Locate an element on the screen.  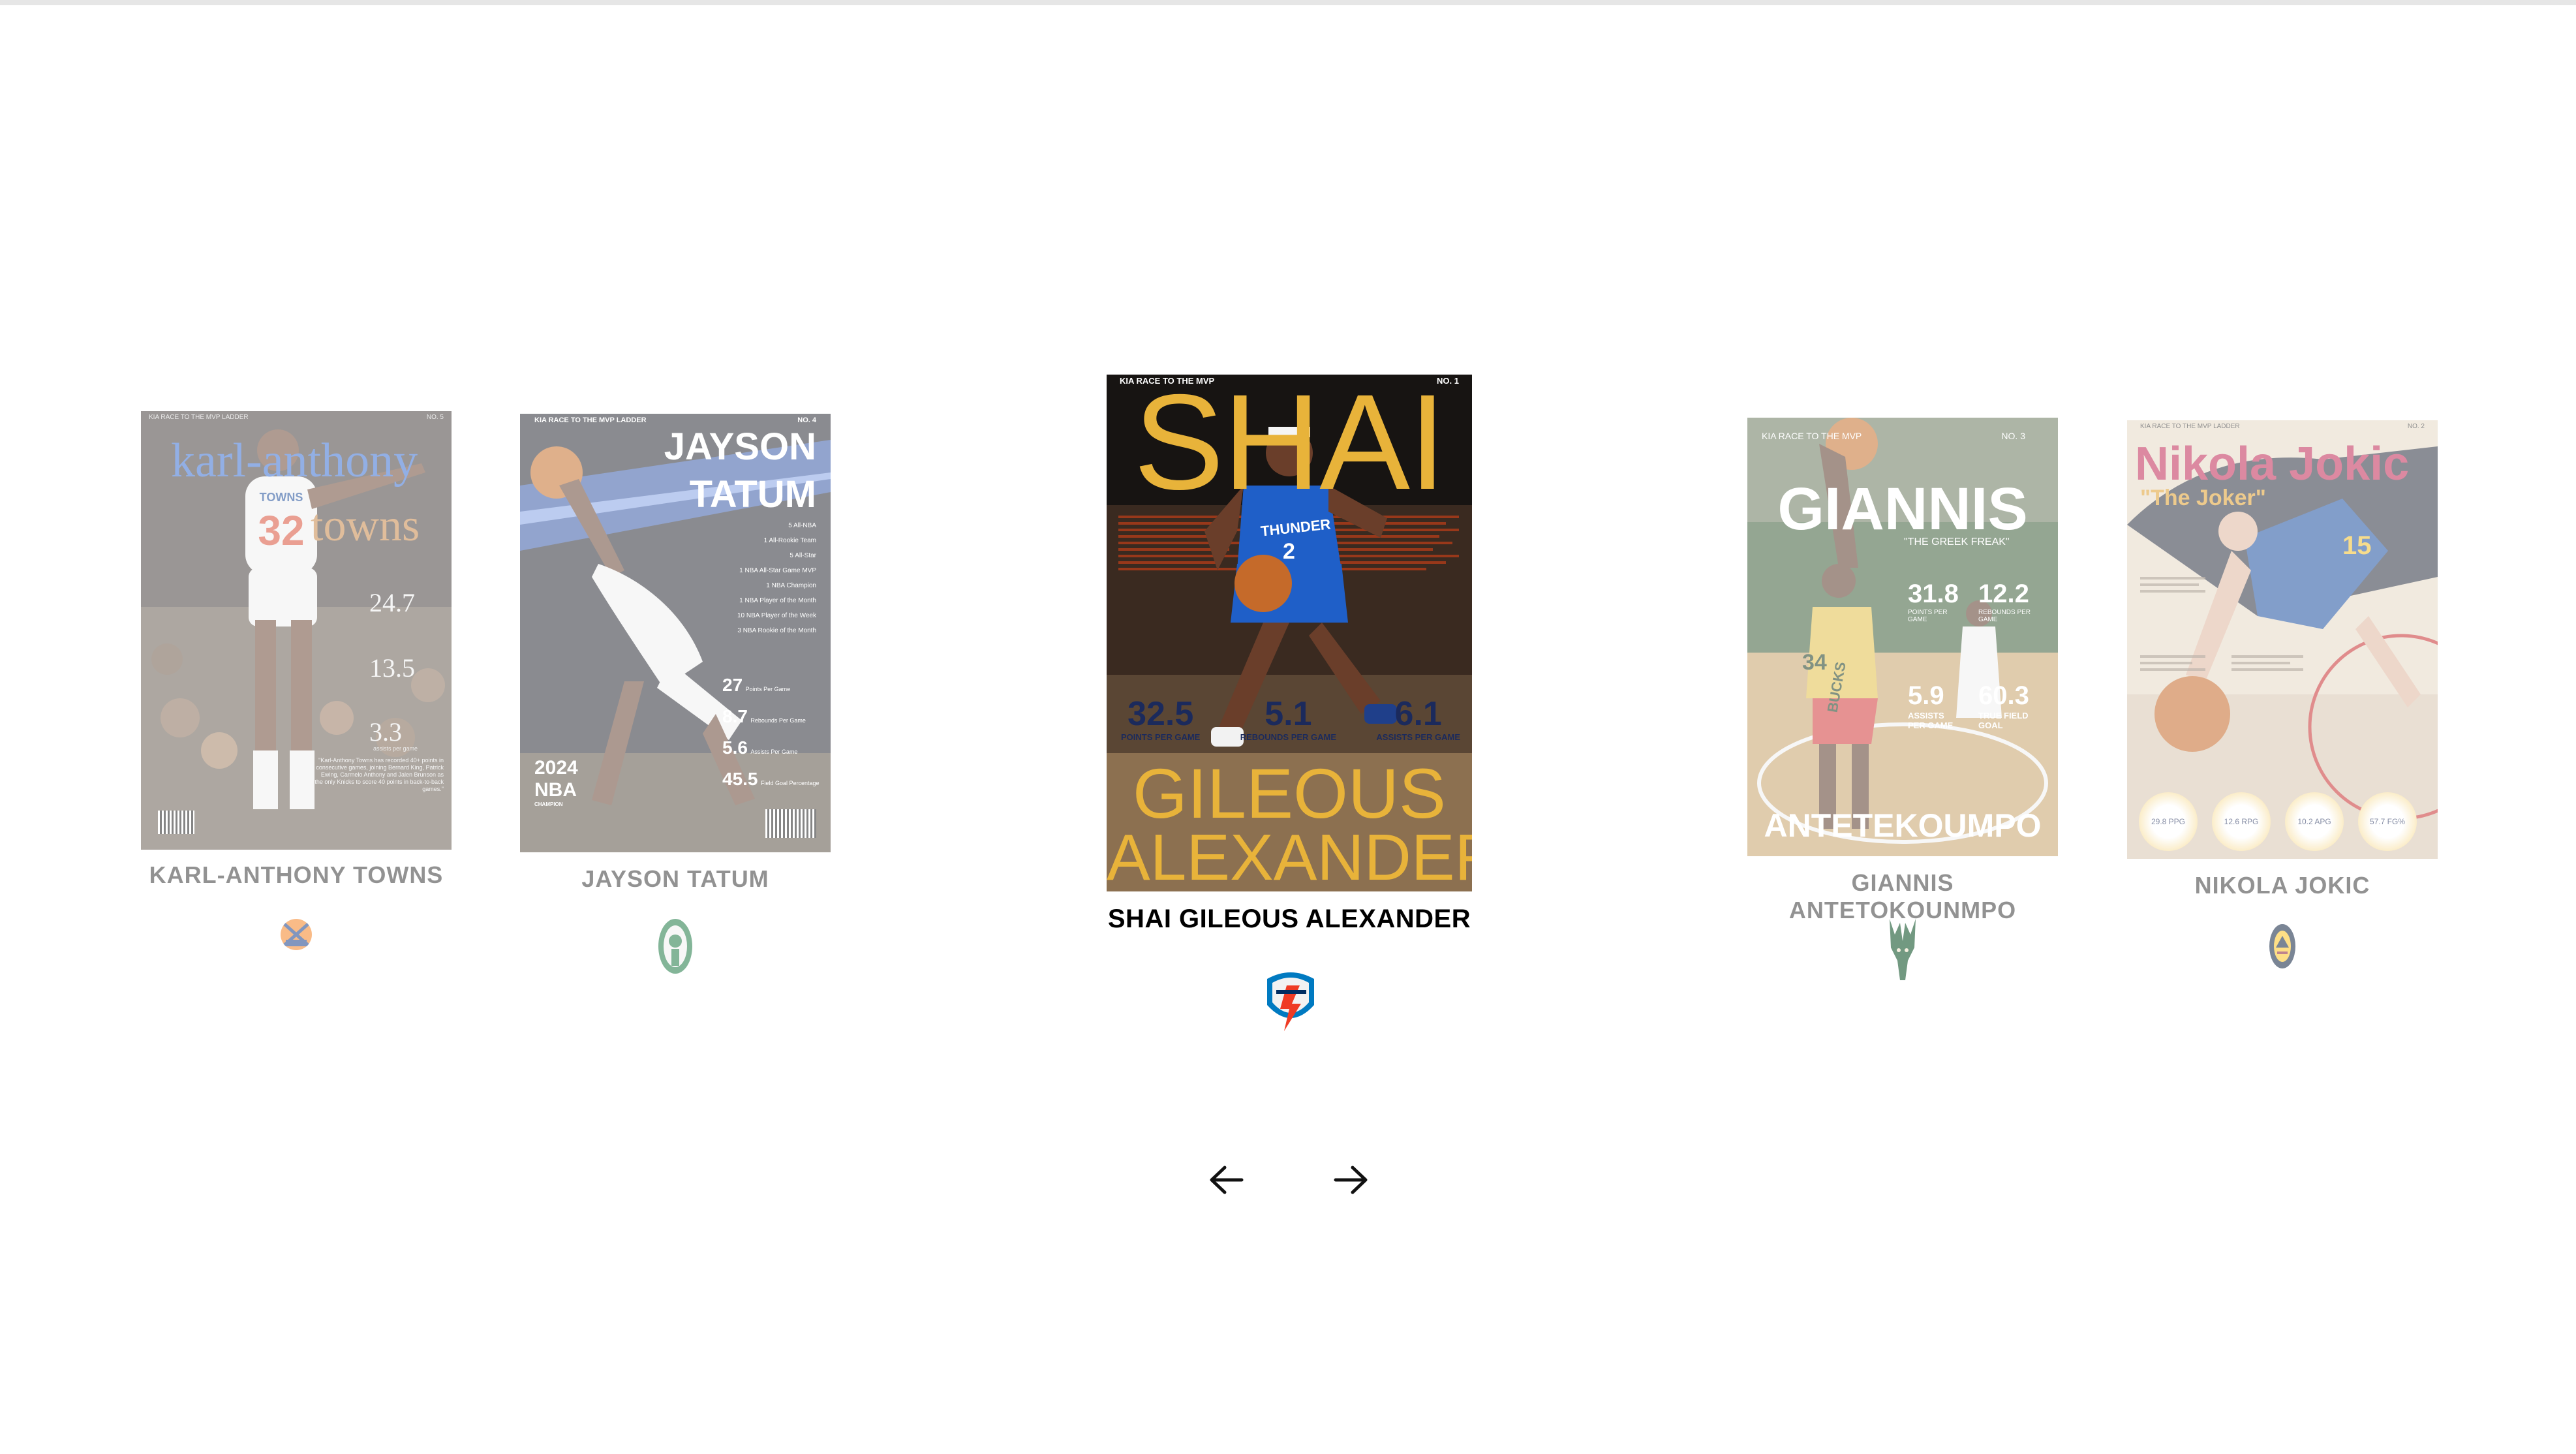
player-name: JAYSON TATUM is located at coordinates (675, 878).